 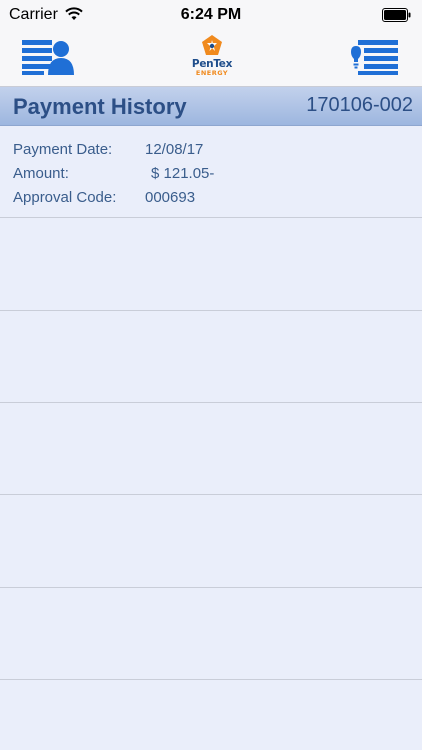 I want to click on account-number: 170106-002, so click(x=359, y=105).